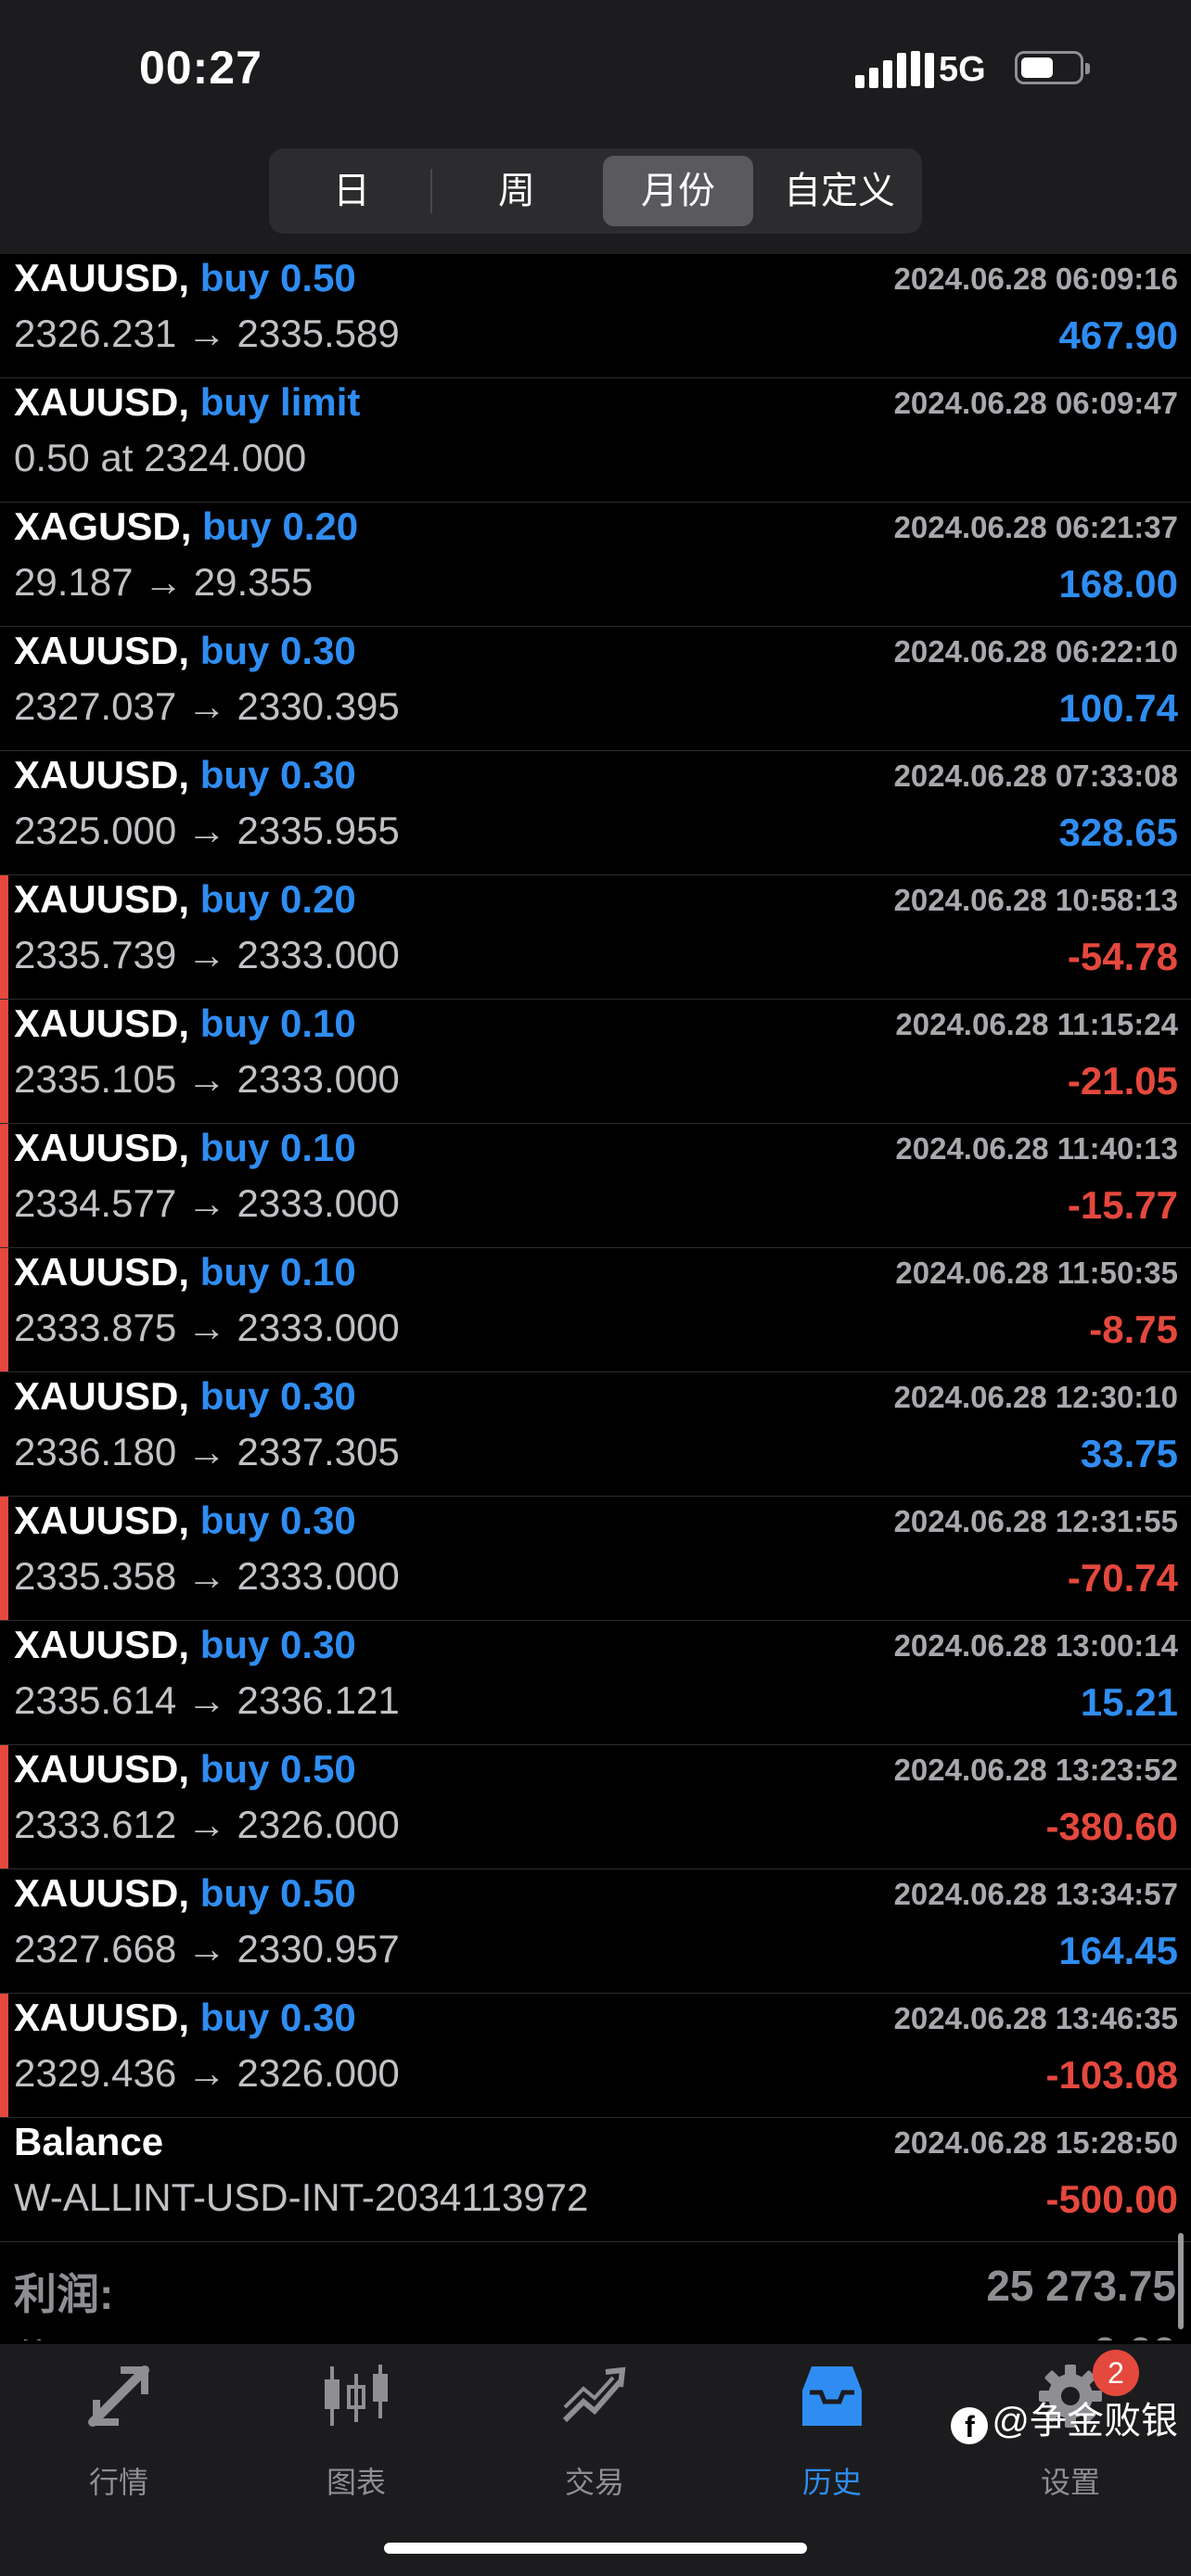  Describe the element at coordinates (1129, 1453) in the screenshot. I see `order-profit: 33.75` at that location.